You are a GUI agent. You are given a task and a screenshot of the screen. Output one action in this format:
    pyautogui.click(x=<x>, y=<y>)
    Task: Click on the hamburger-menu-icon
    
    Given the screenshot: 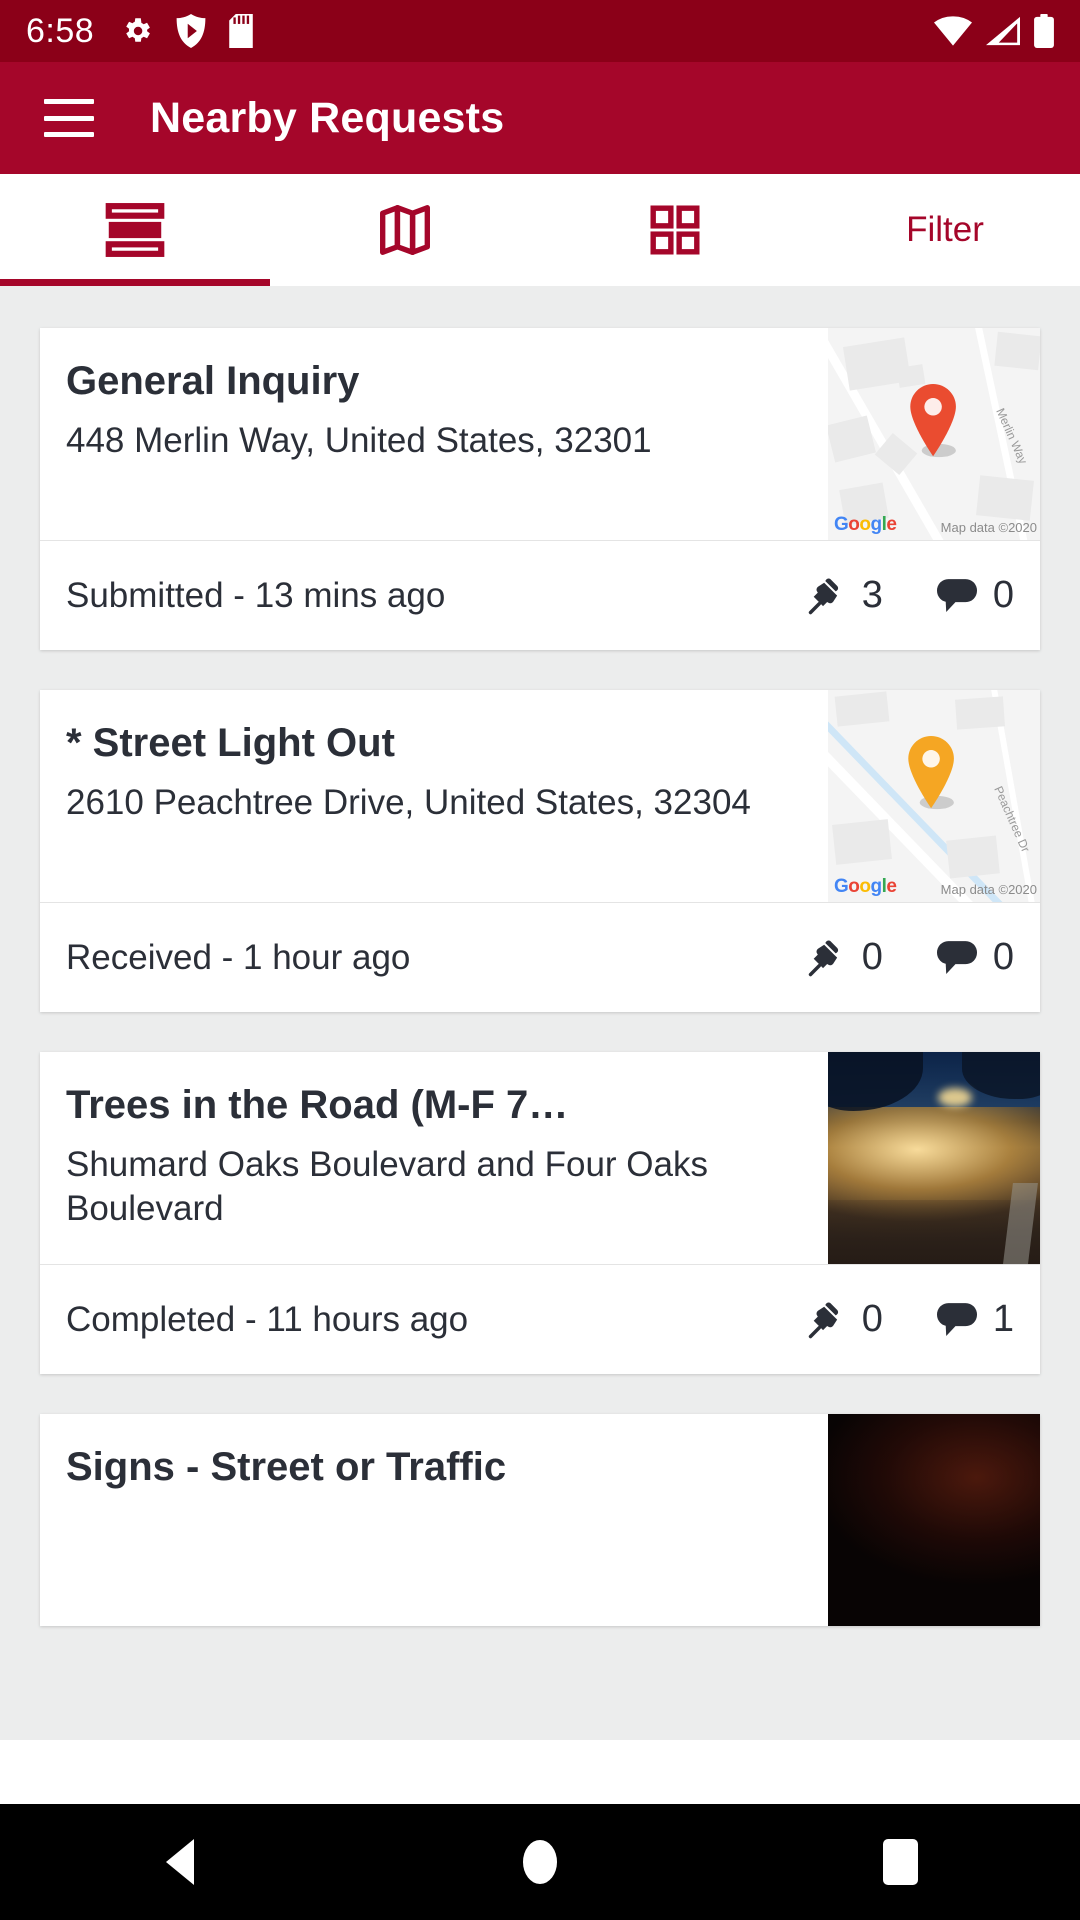 What is the action you would take?
    pyautogui.click(x=69, y=118)
    